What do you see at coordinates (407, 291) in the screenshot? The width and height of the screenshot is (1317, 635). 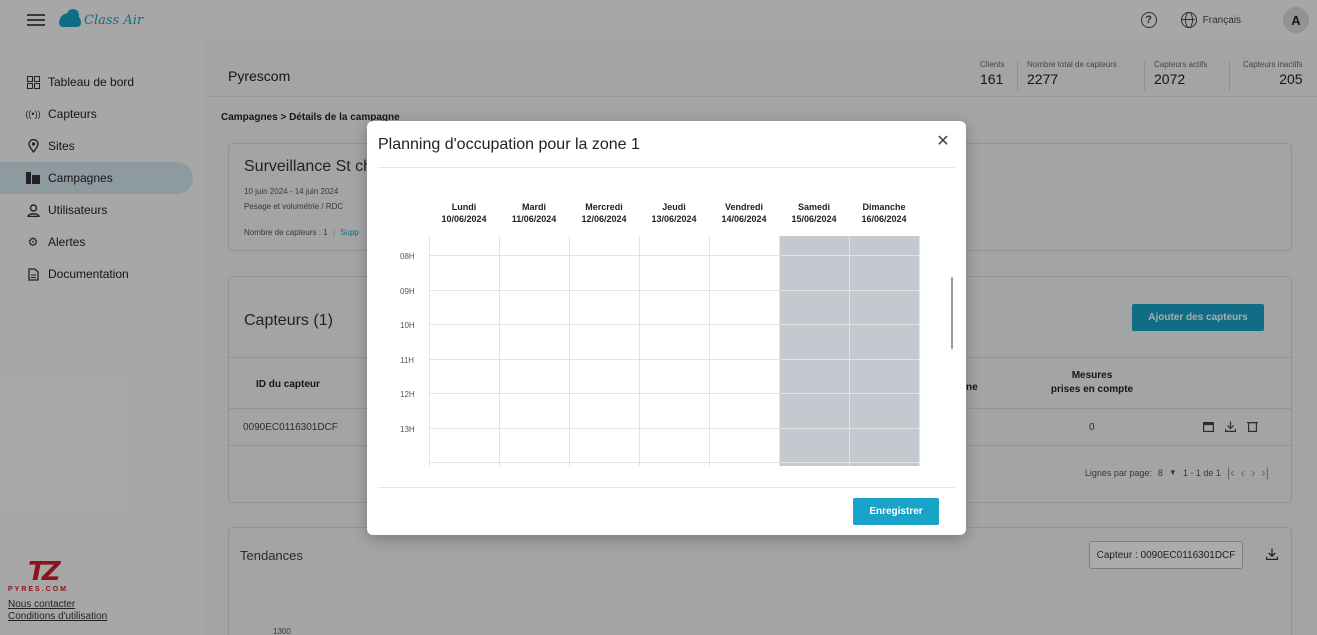 I see `hour-label: 09H` at bounding box center [407, 291].